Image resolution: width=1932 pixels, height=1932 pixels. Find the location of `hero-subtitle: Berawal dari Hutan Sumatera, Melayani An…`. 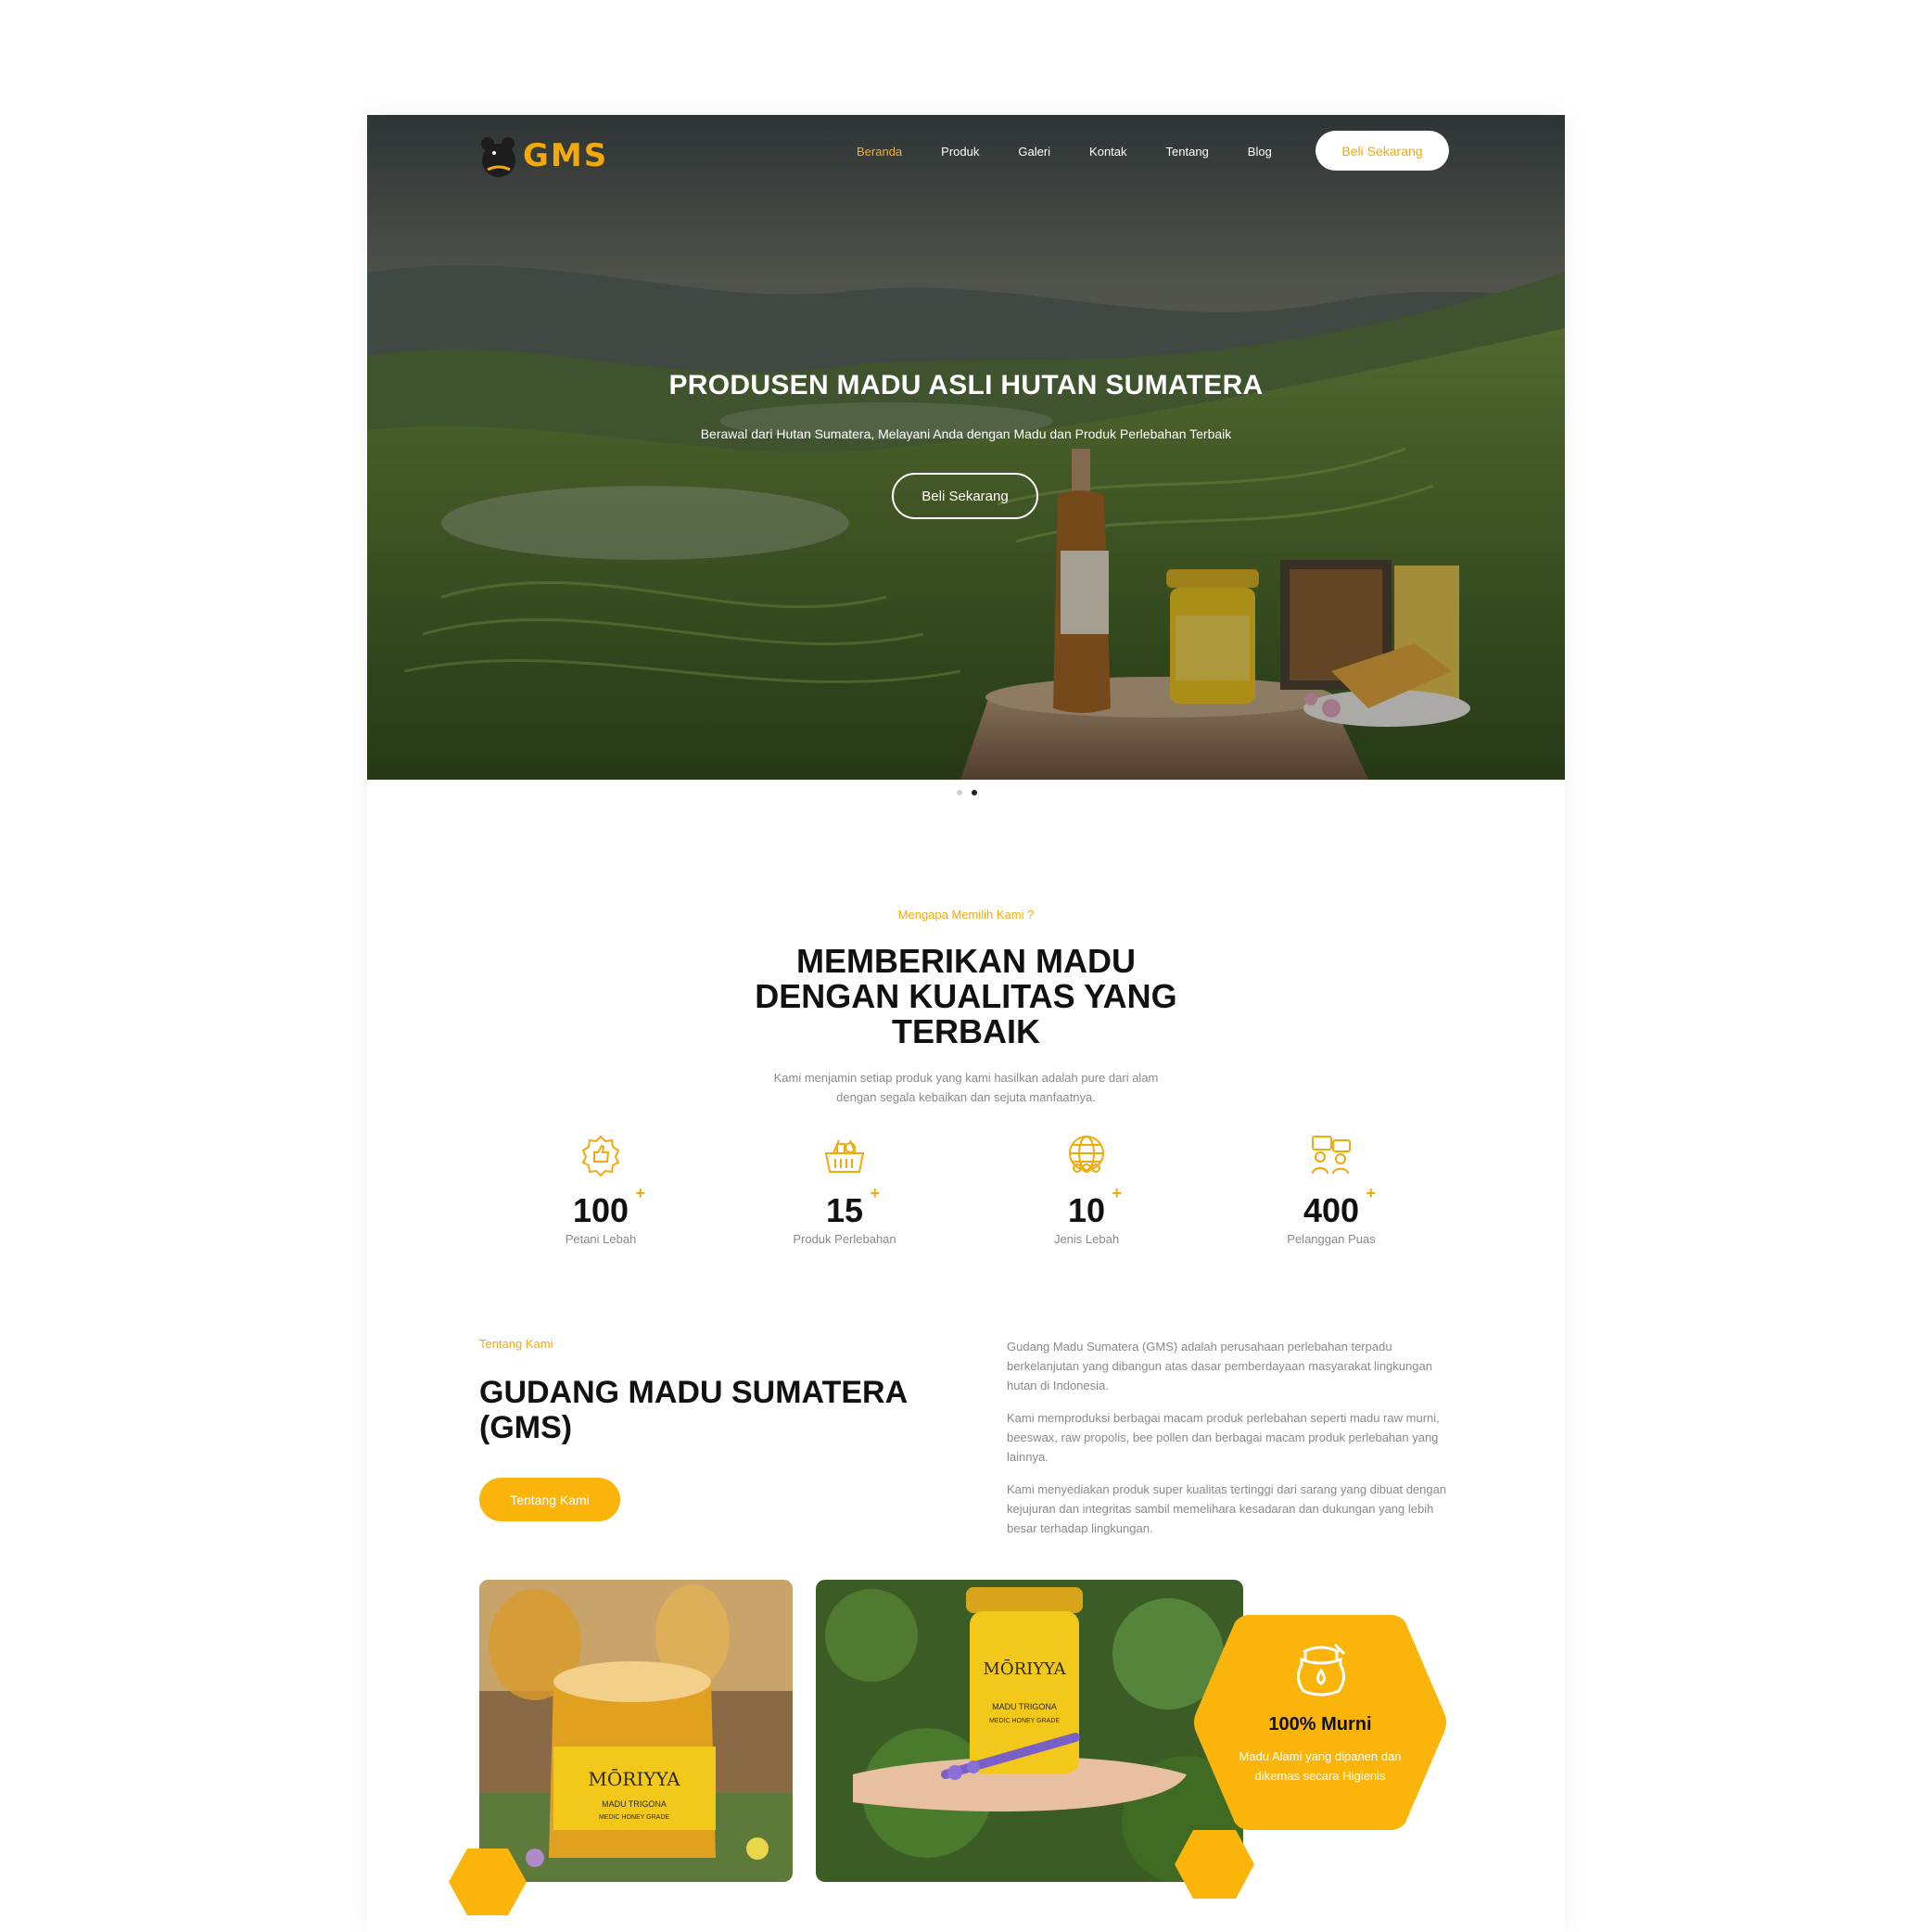

hero-subtitle: Berawal dari Hutan Sumatera, Melayani An… is located at coordinates (966, 433).